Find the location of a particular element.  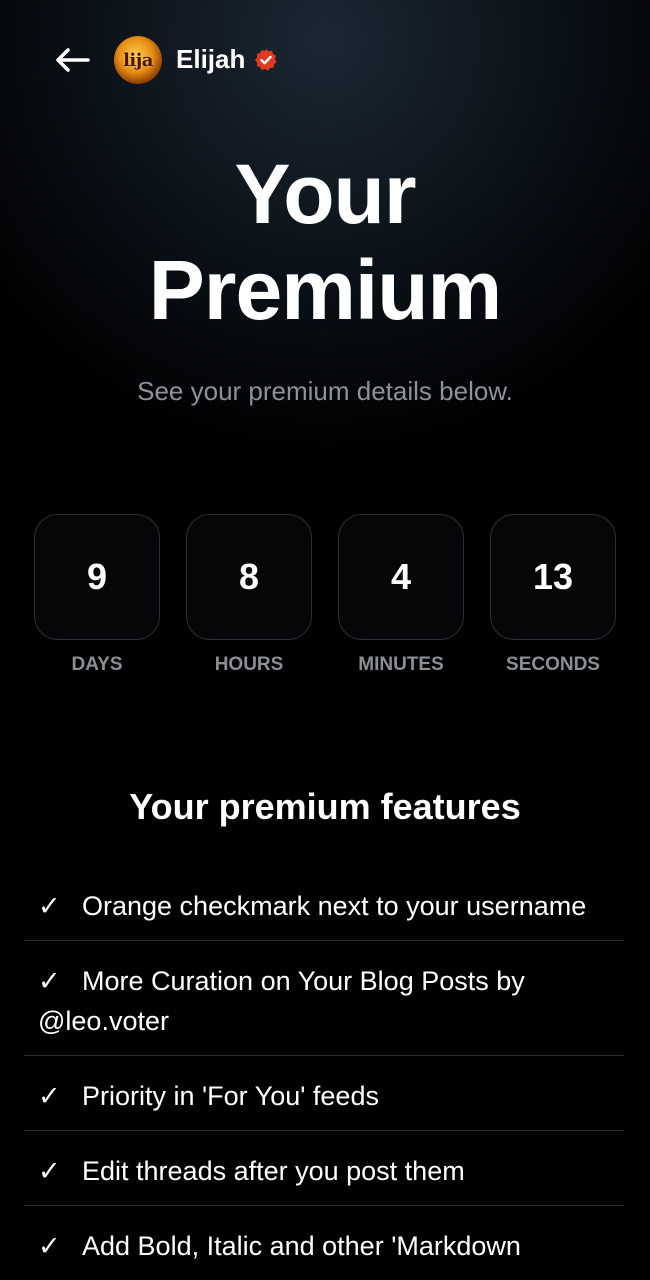

countdown-seconds-label: SECONDS is located at coordinates (553, 664).